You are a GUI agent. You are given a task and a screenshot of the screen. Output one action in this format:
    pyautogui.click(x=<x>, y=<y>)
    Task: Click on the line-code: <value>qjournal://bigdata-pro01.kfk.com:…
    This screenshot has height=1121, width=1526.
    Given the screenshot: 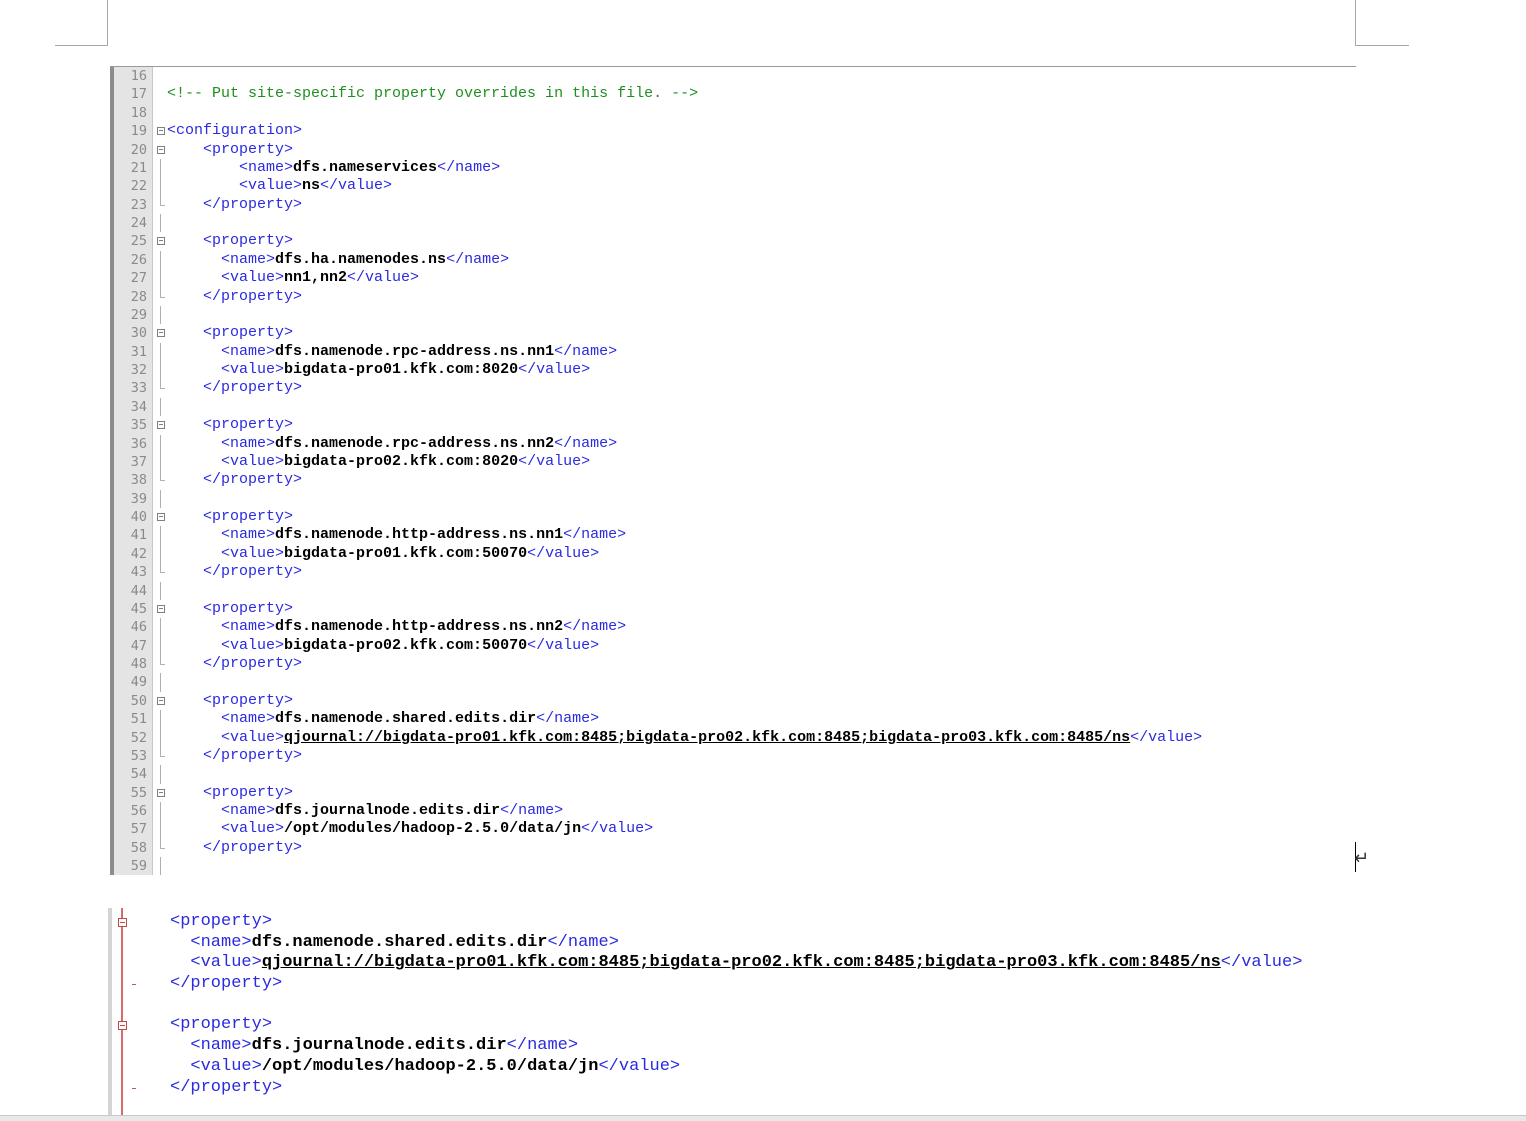 What is the action you would take?
    pyautogui.click(x=736, y=963)
    